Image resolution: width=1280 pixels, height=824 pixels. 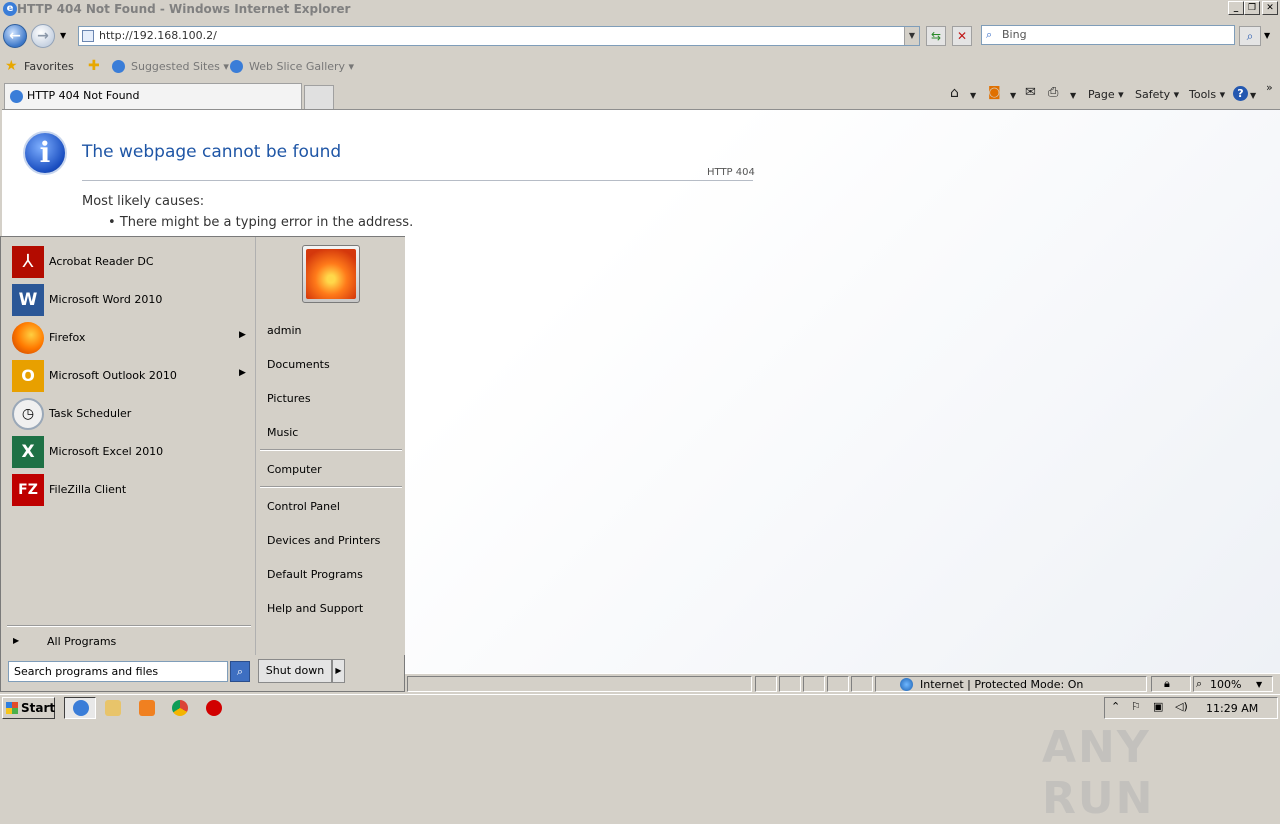 What do you see at coordinates (15, 36) in the screenshot?
I see `back-button: ←` at bounding box center [15, 36].